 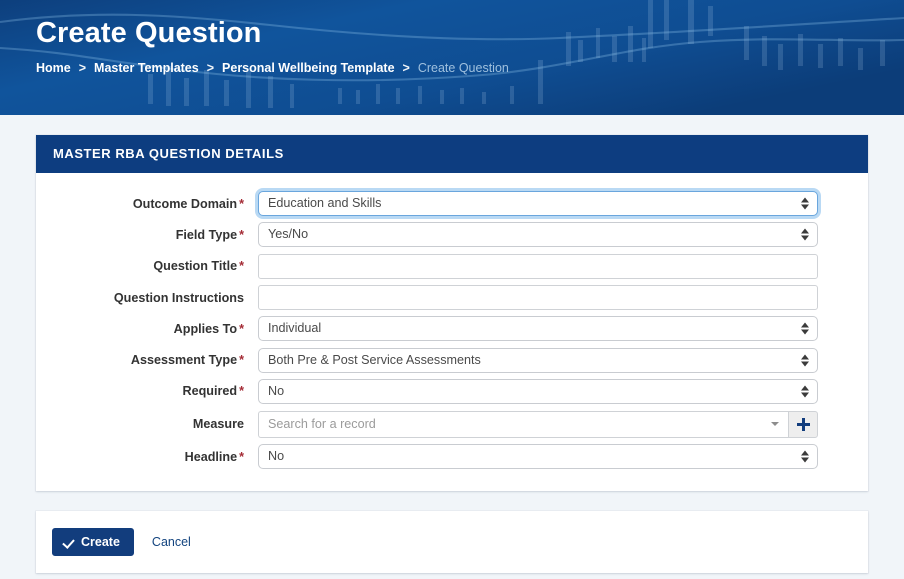 I want to click on form-row-outcome-domain: Outcome Domain * Education and Skills, so click(x=452, y=203).